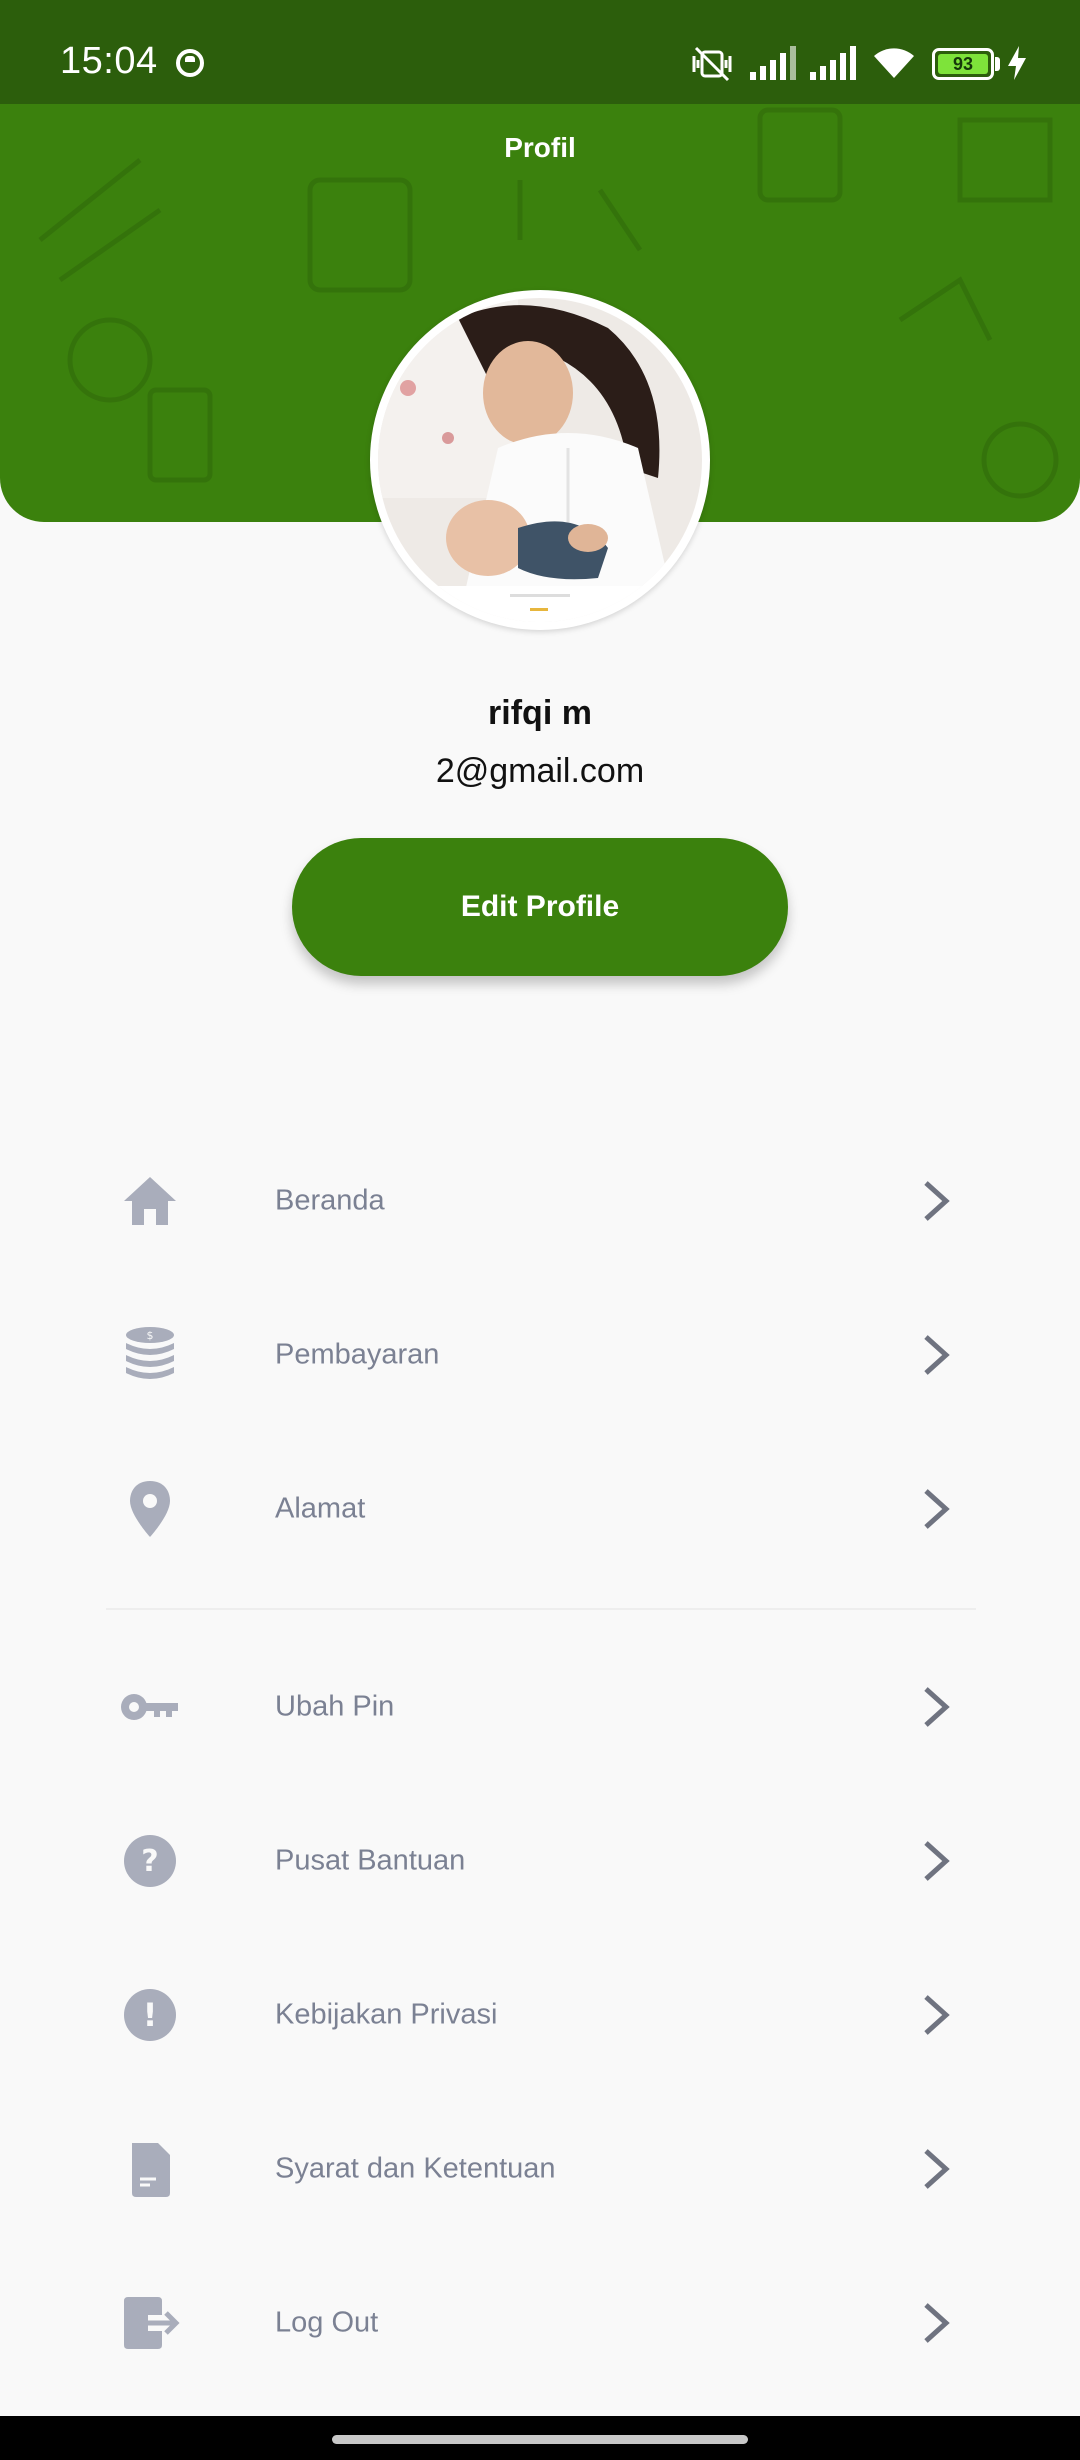  What do you see at coordinates (540, 2015) in the screenshot?
I see `menu-item-kebijakan-privasi: ! Kebijakan Privasi` at bounding box center [540, 2015].